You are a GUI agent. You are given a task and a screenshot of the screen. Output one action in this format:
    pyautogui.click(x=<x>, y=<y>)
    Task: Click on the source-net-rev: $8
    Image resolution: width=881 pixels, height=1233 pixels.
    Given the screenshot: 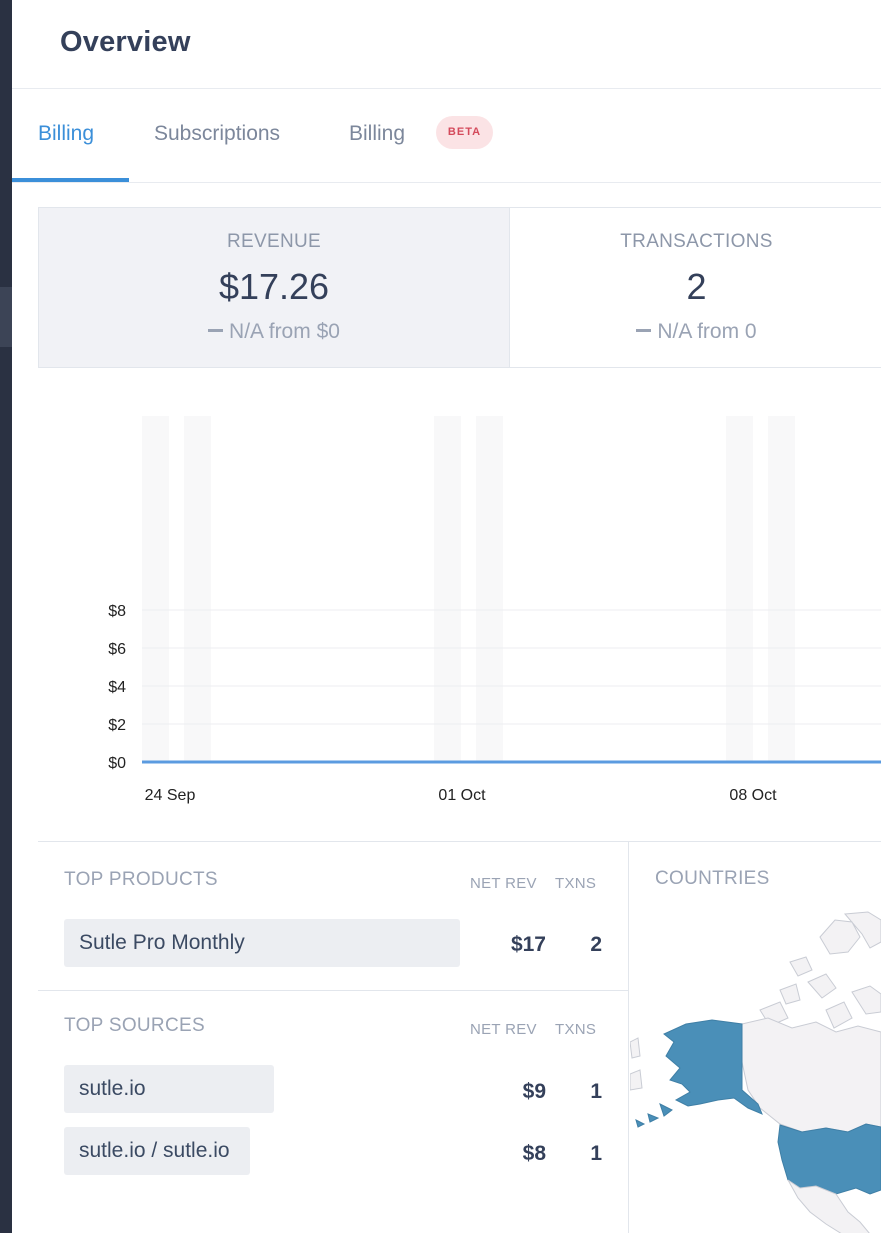 What is the action you would take?
    pyautogui.click(x=534, y=1153)
    